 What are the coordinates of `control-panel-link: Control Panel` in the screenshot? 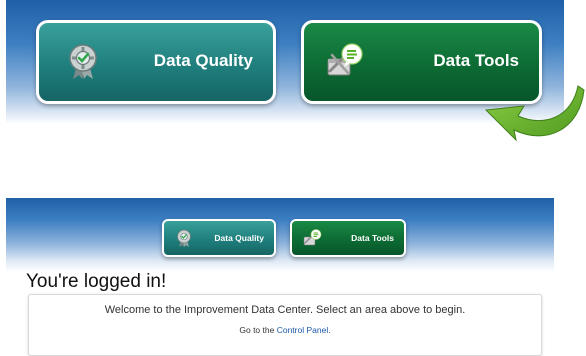 It's located at (303, 330).